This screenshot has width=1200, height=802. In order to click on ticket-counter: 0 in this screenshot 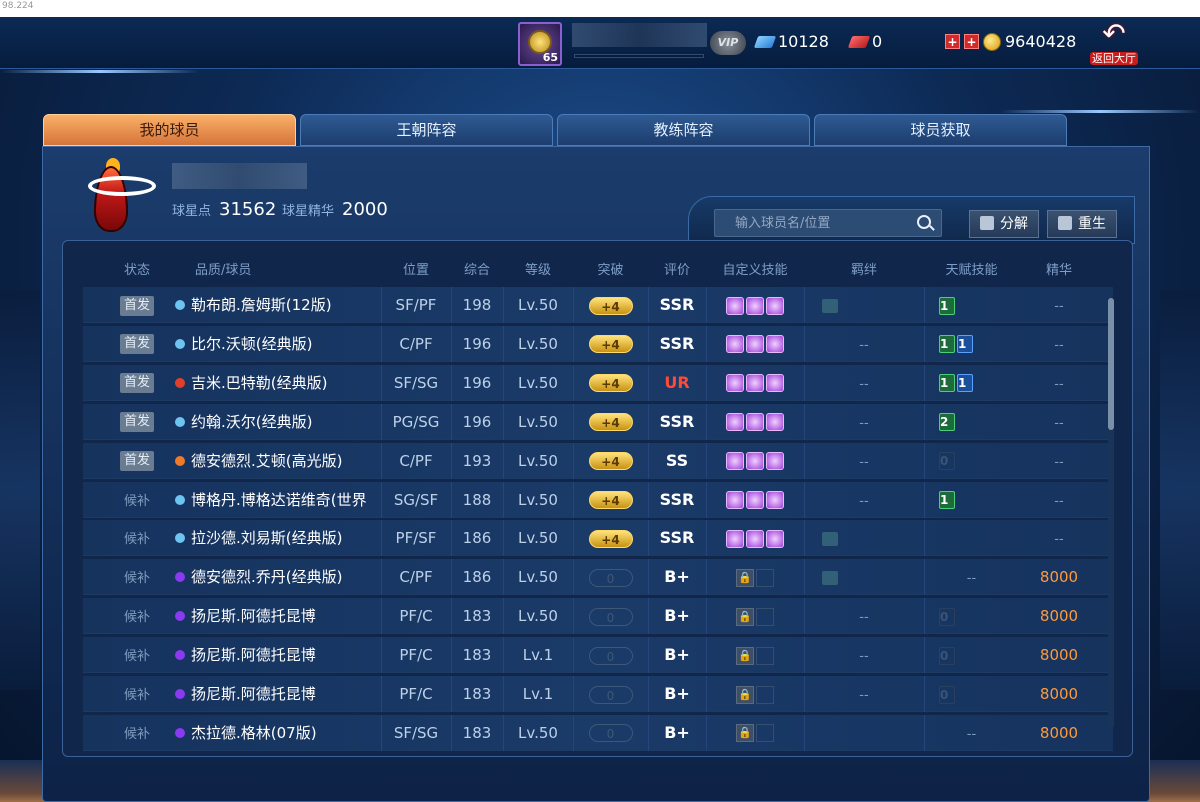, I will do `click(864, 41)`.